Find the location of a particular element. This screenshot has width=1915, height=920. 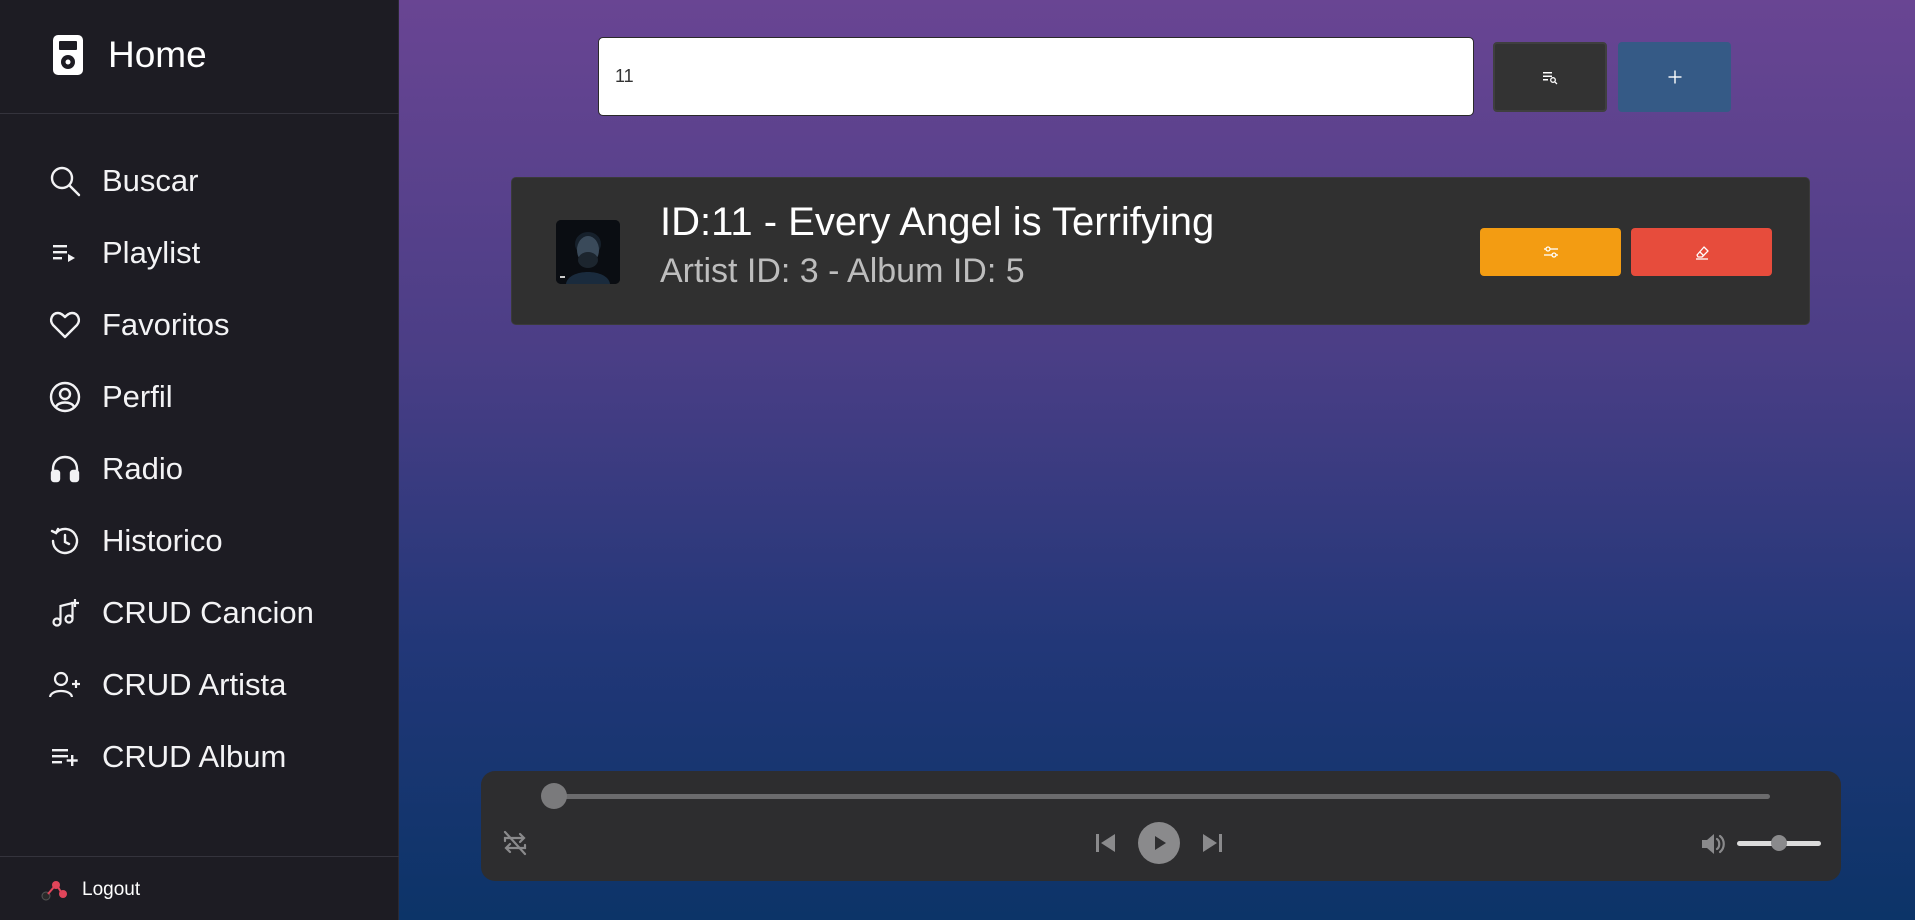

skip-previous-icon is located at coordinates (1105, 843).